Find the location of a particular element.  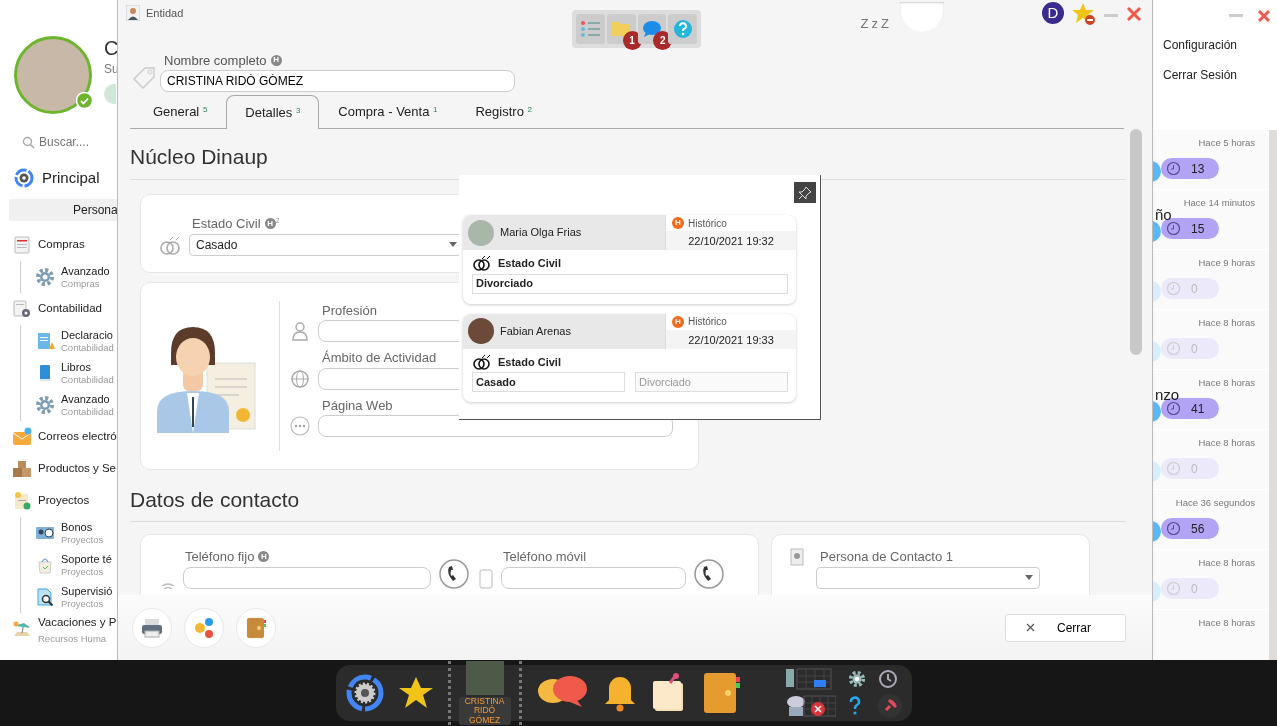

web-icon is located at coordinates (300, 426).